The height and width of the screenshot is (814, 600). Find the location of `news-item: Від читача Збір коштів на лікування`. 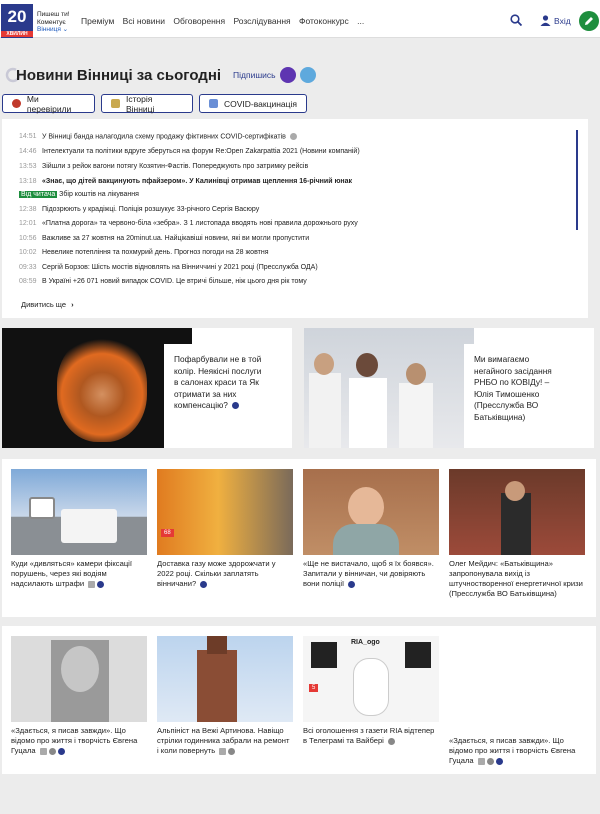

news-item: Від читача Збір коштів на лікування is located at coordinates (79, 194).